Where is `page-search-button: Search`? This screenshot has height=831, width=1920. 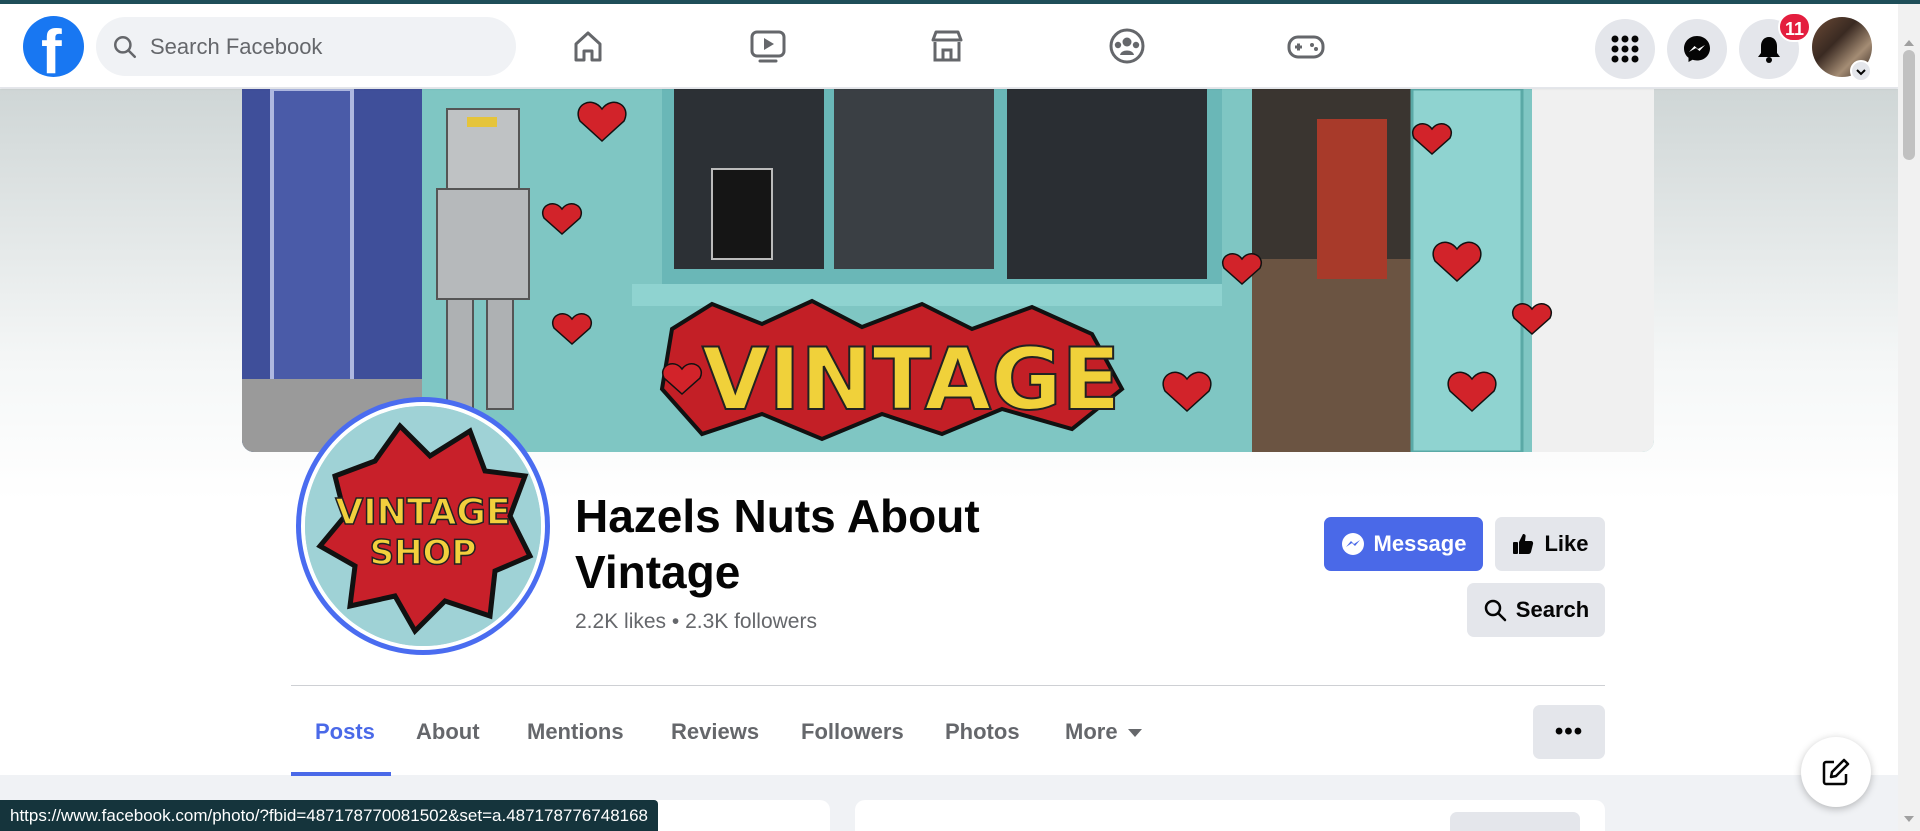
page-search-button: Search is located at coordinates (1536, 610).